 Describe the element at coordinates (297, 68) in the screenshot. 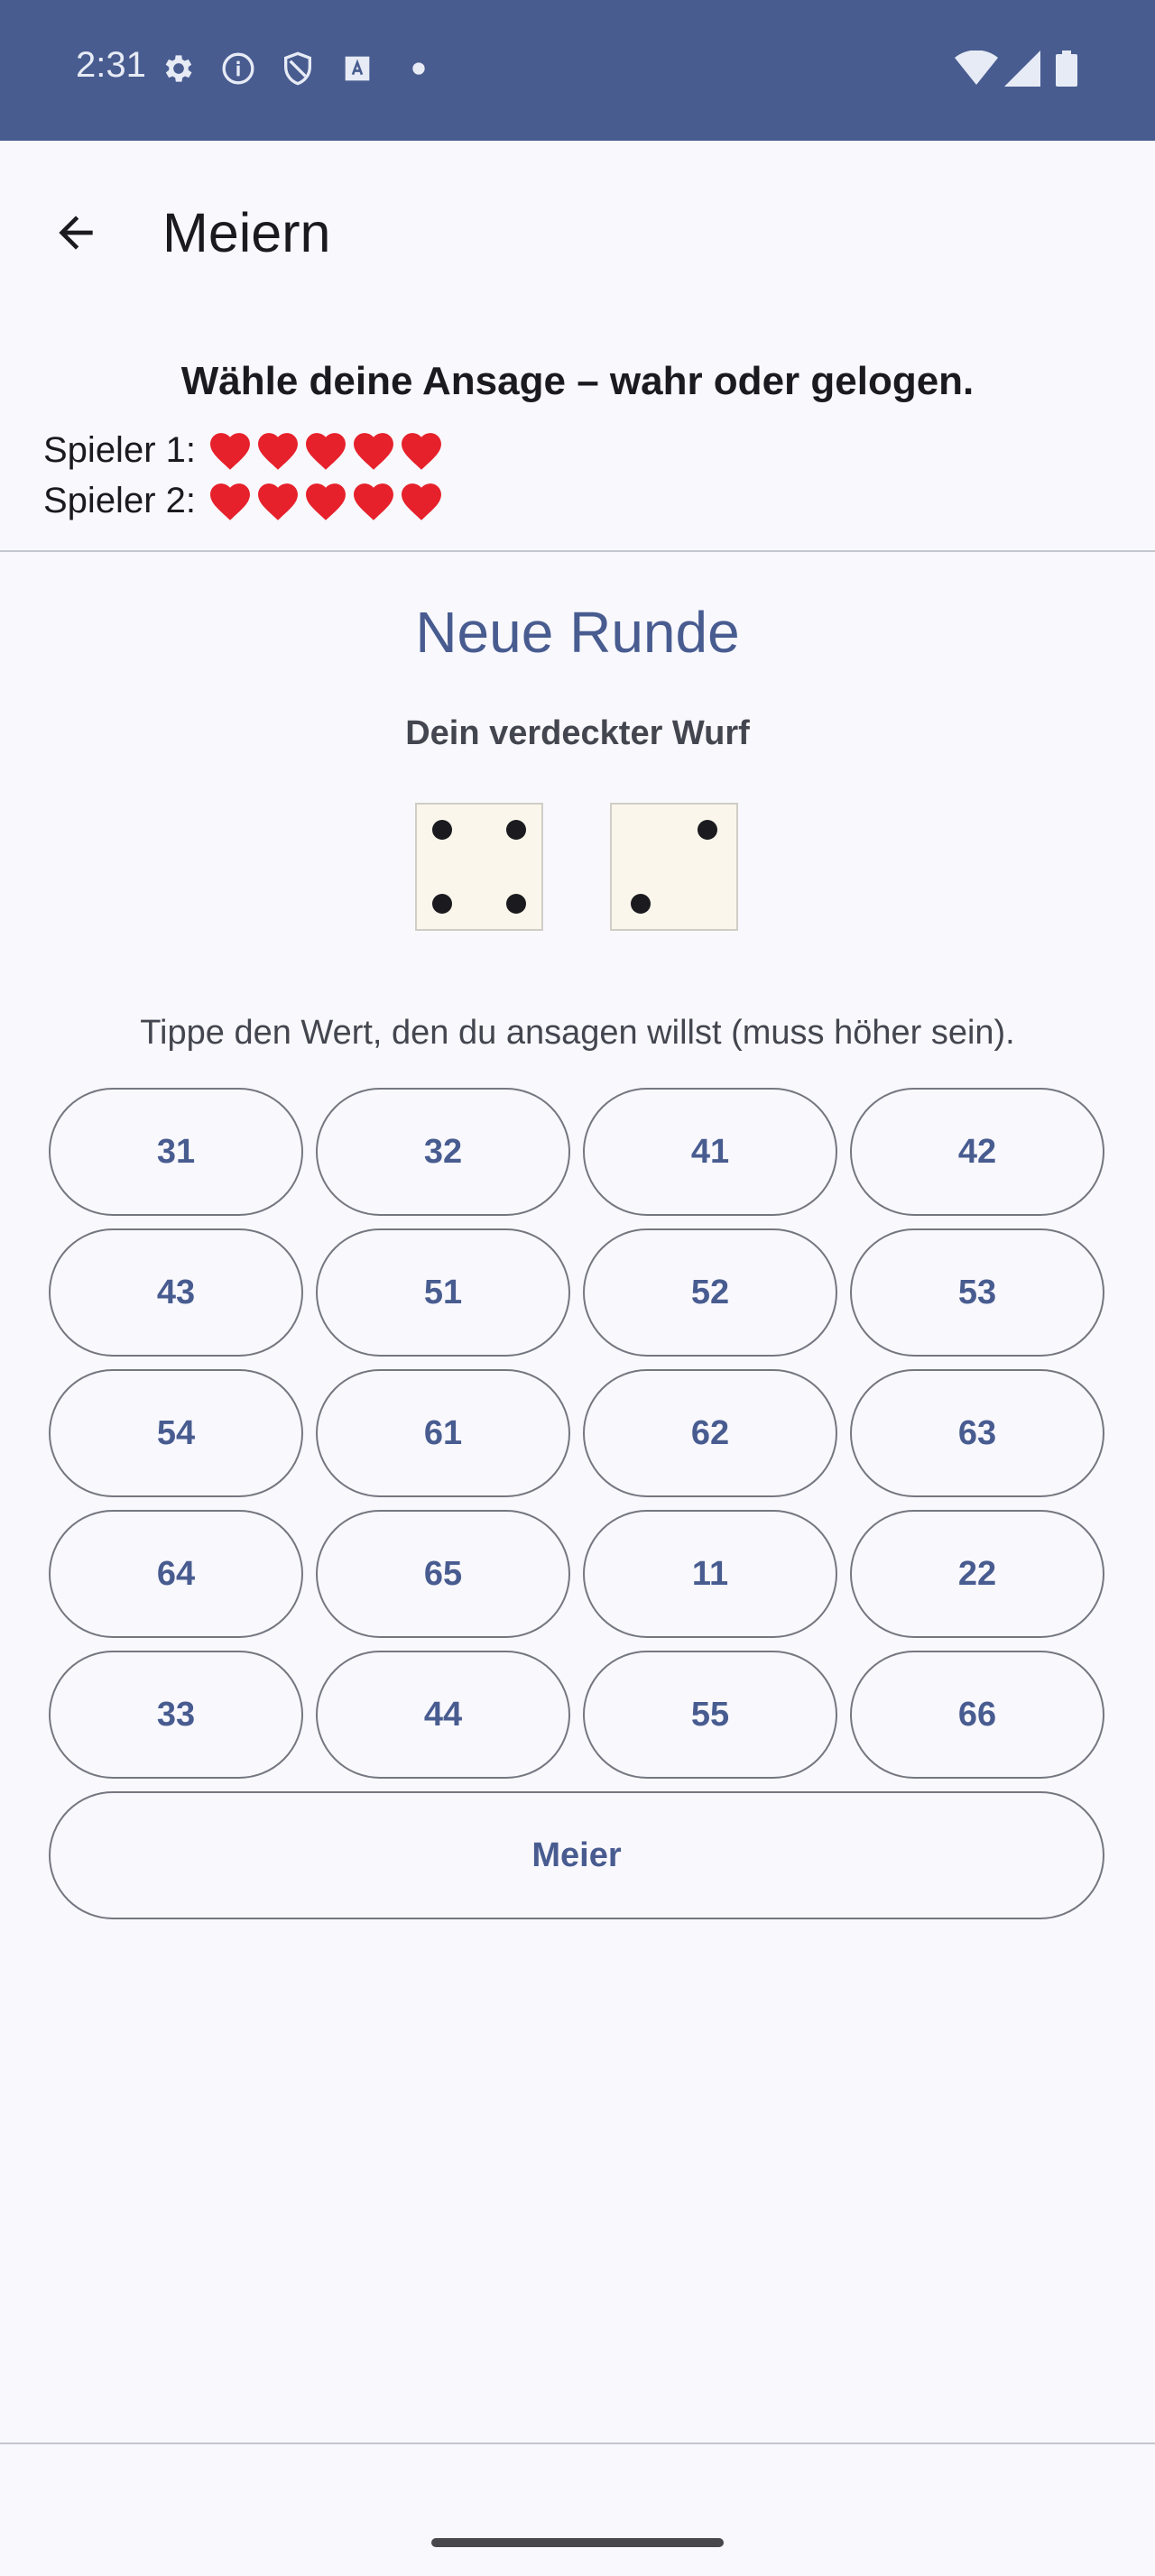

I see `shield-icon` at that location.